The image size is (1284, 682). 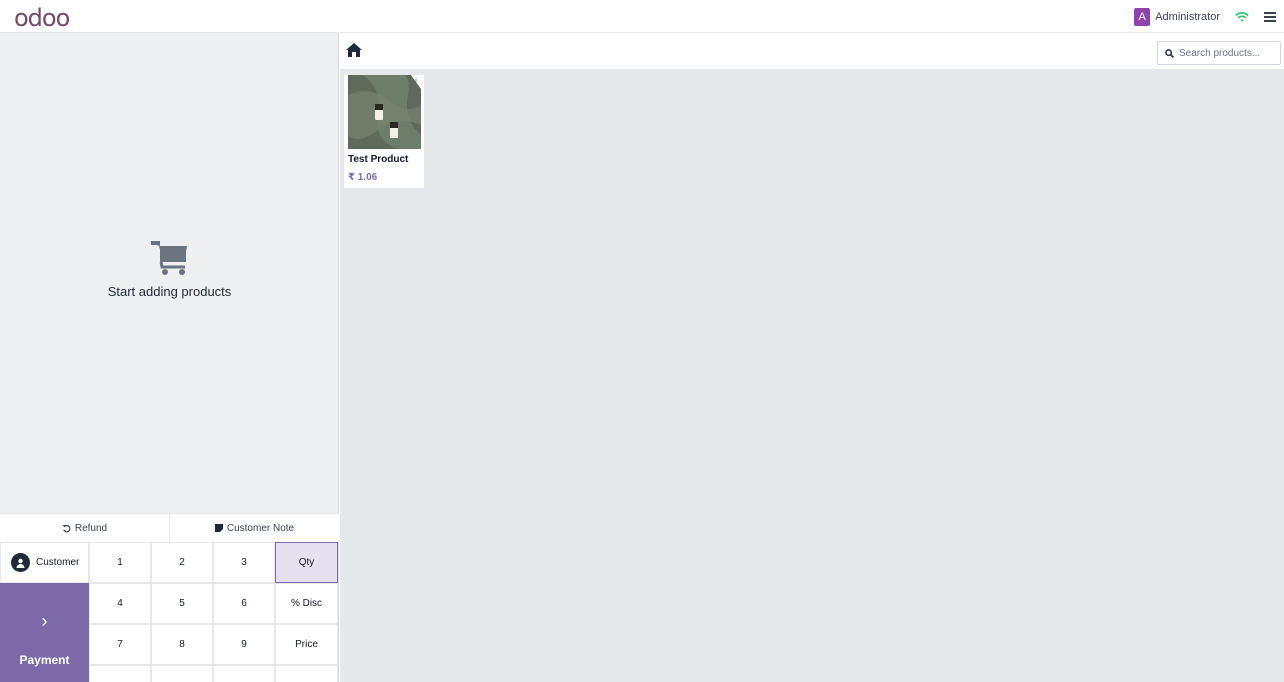 What do you see at coordinates (363, 177) in the screenshot?
I see `product-price: ₹ 1.06` at bounding box center [363, 177].